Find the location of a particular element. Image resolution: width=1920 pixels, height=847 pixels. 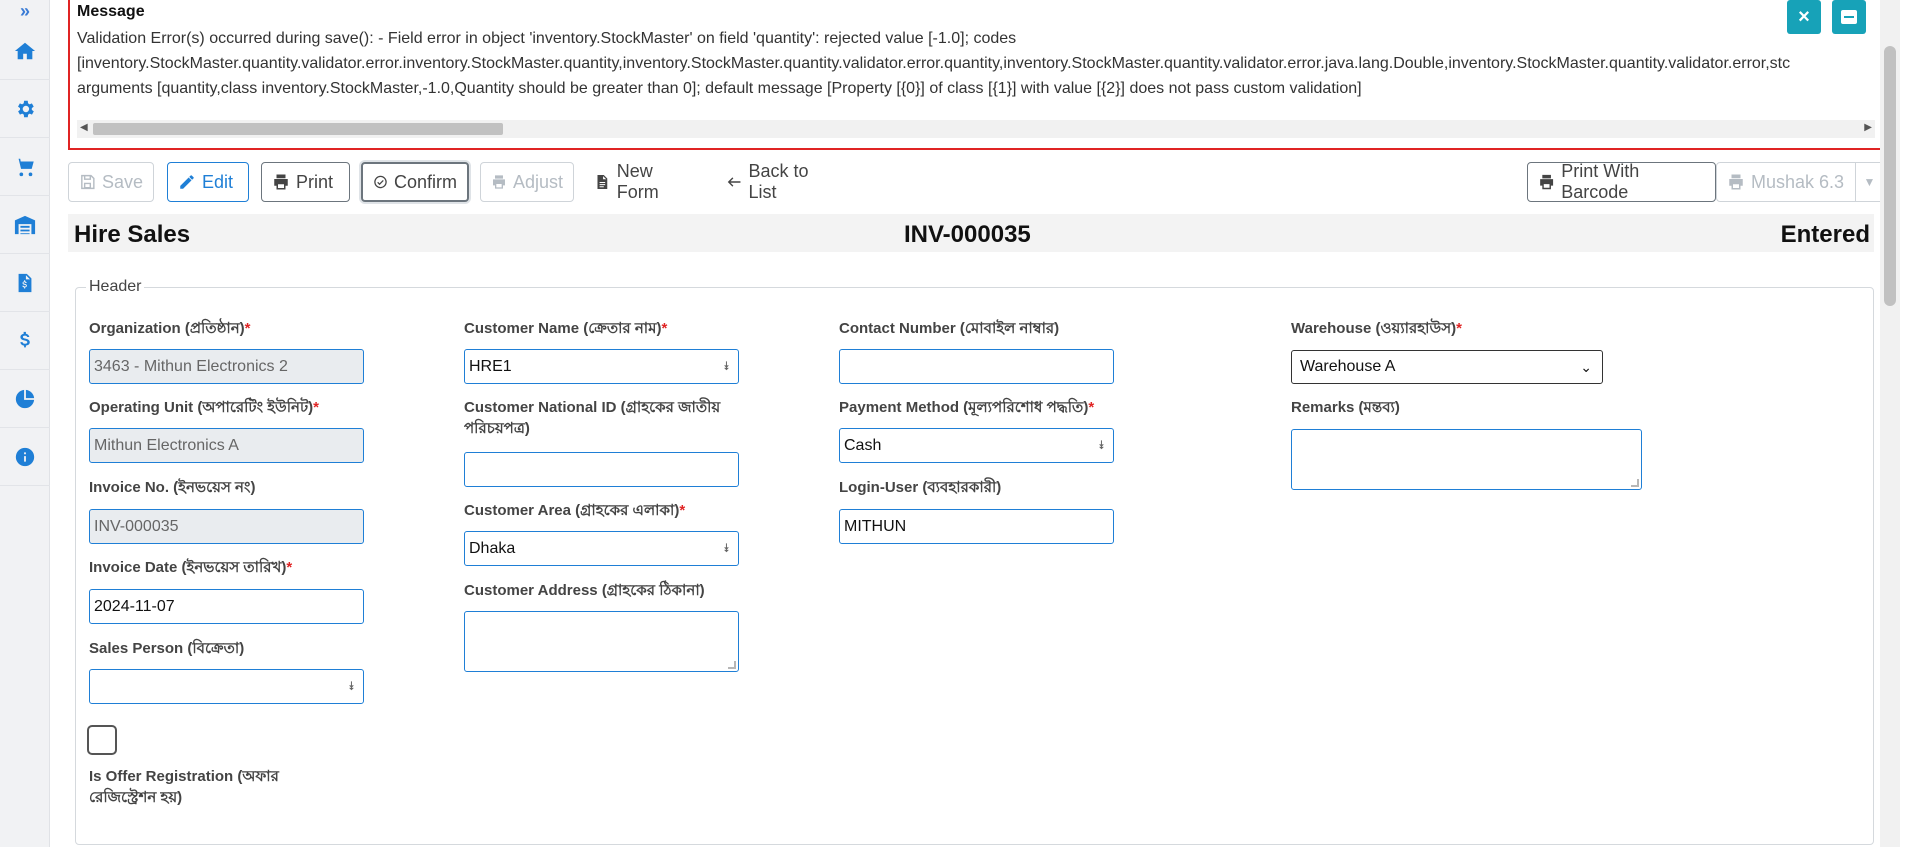

pie-chart-icon is located at coordinates (25, 398).